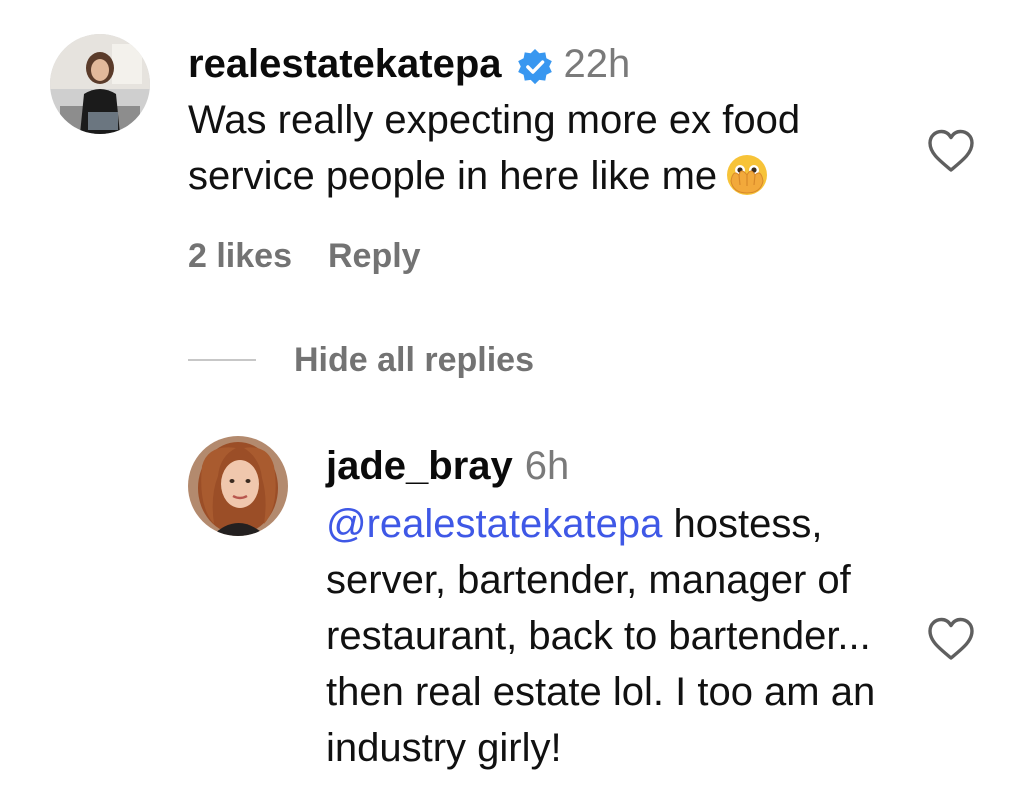  Describe the element at coordinates (742, 524) in the screenshot. I see `reply-line: hostess,` at that location.